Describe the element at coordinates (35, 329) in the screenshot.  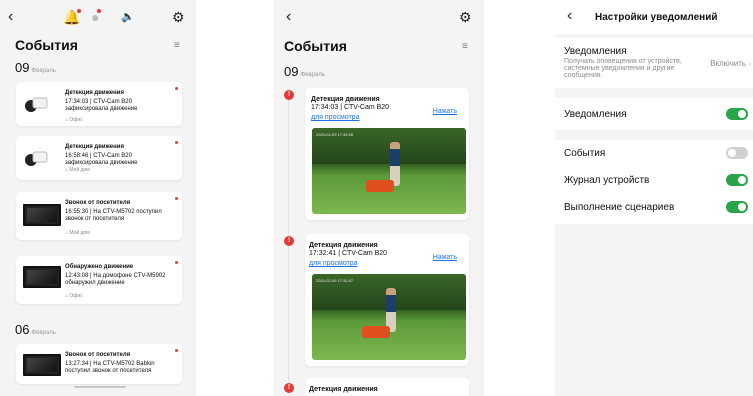
I see `date-header: 06 Февраль` at that location.